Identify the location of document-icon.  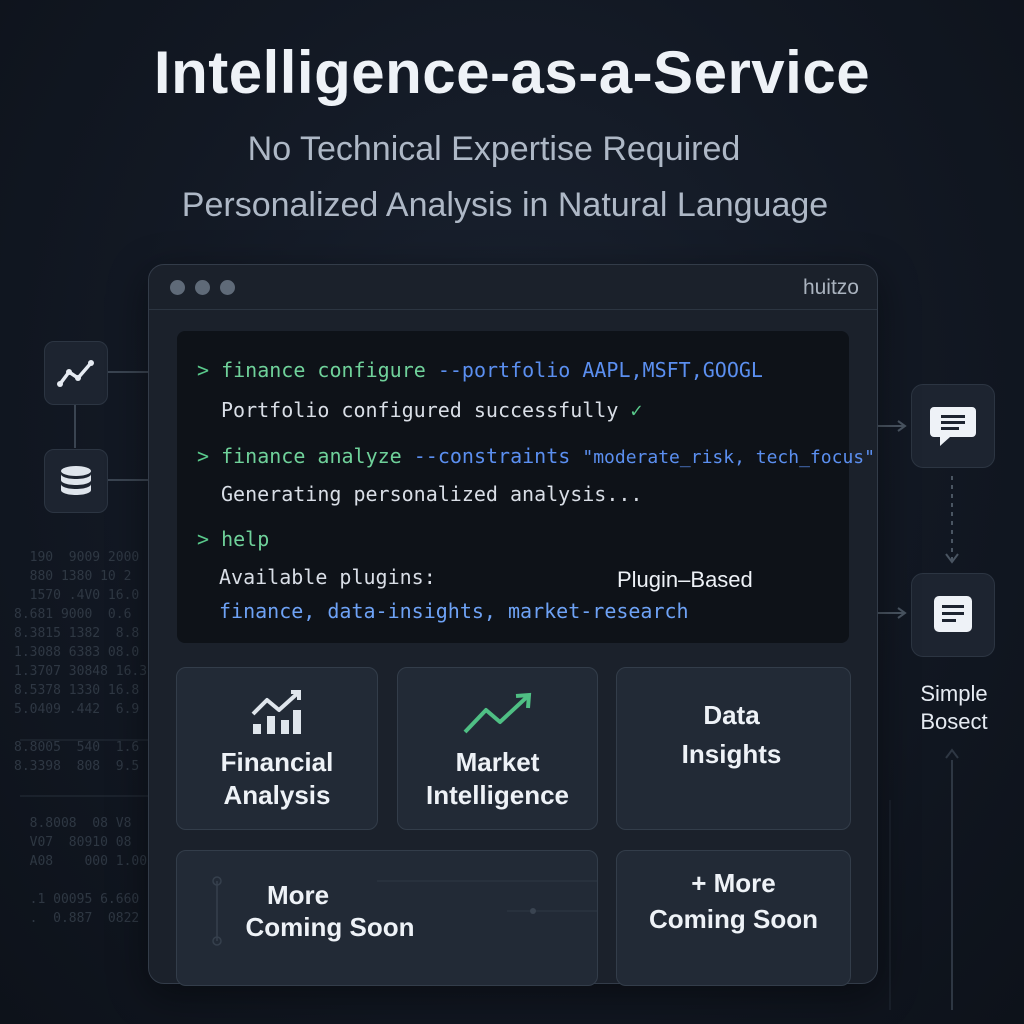
(953, 614).